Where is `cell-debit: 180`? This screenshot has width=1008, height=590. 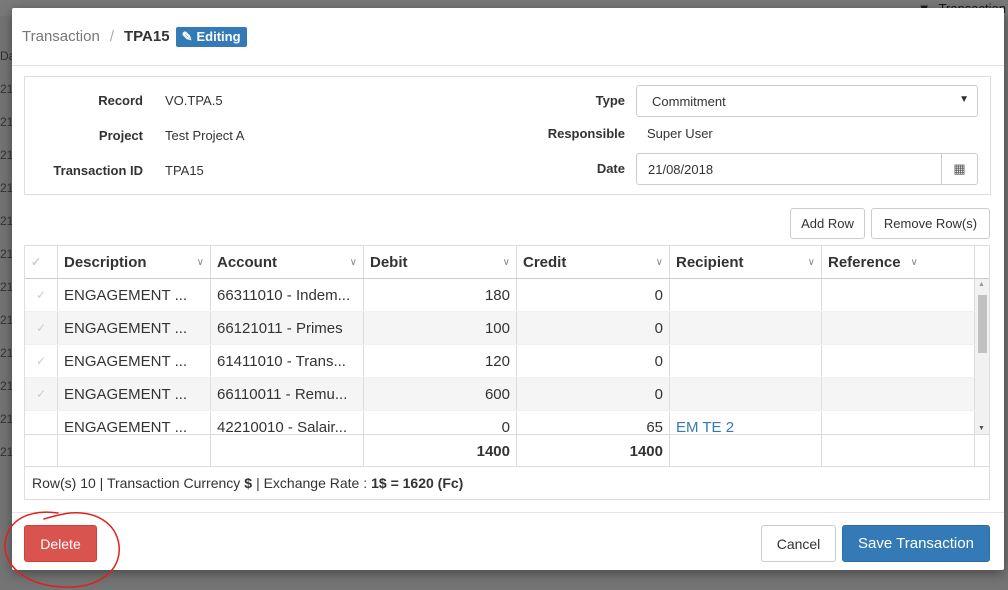
cell-debit: 180 is located at coordinates (440, 295).